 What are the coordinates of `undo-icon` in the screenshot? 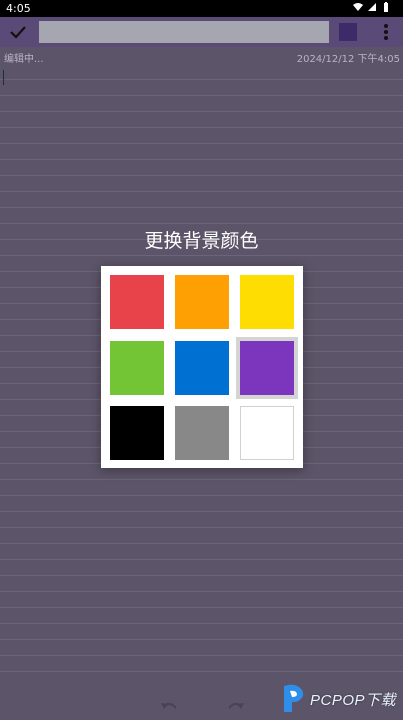 It's located at (169, 707).